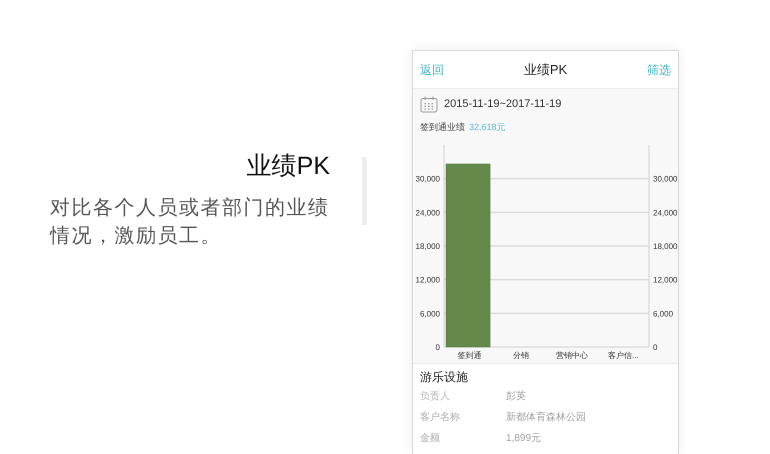 The height and width of the screenshot is (454, 770). I want to click on filter-button: 筛选, so click(659, 69).